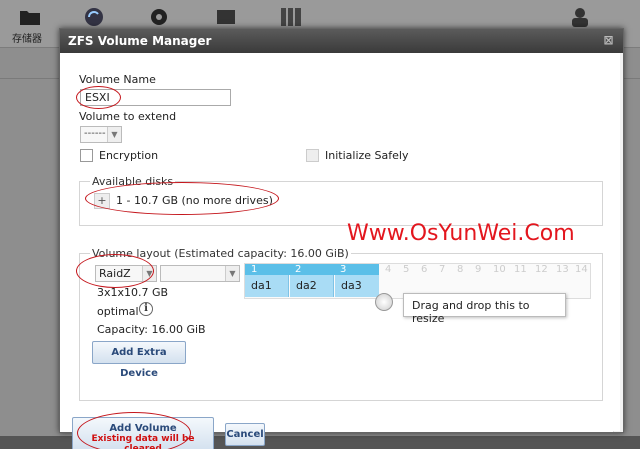  Describe the element at coordinates (312, 269) in the screenshot. I see `grid-active-header` at that location.